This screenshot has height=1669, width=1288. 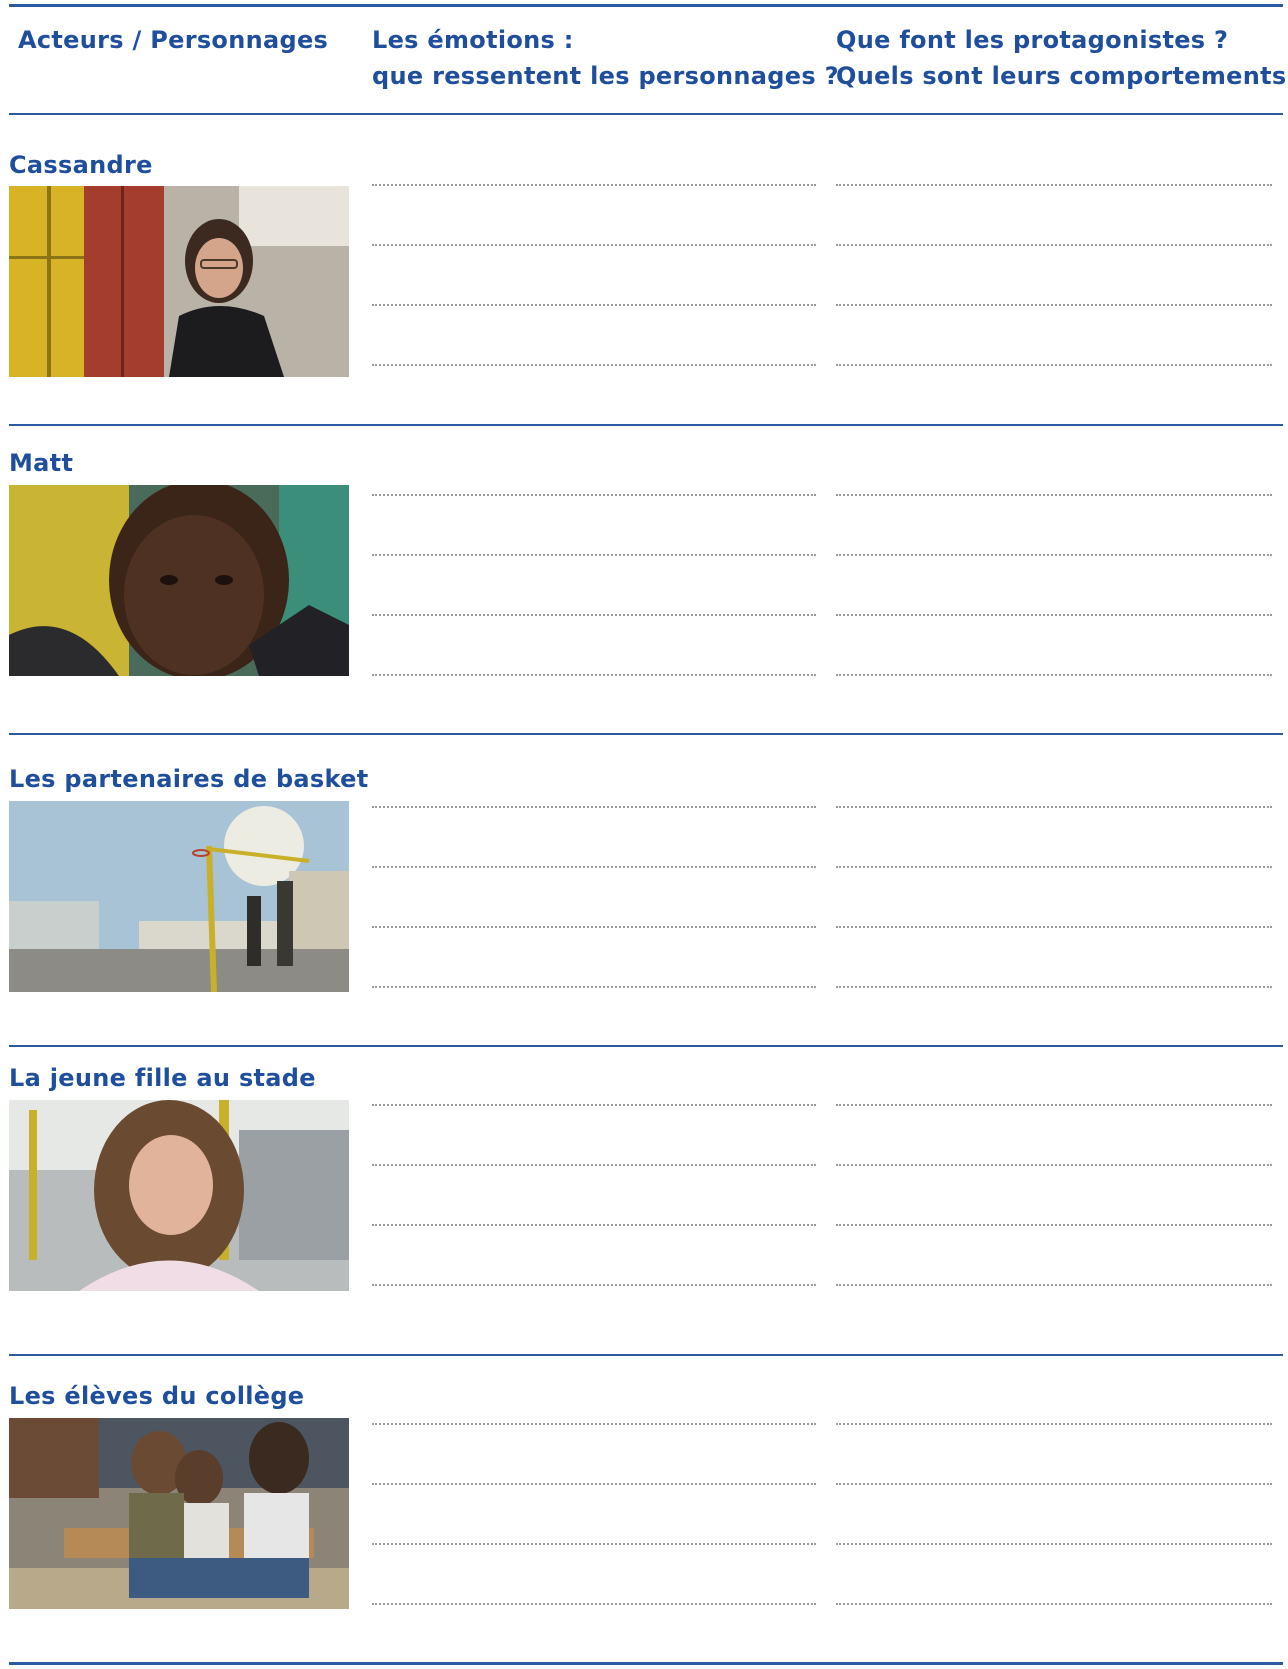 What do you see at coordinates (646, 5) in the screenshot?
I see `top-rule` at bounding box center [646, 5].